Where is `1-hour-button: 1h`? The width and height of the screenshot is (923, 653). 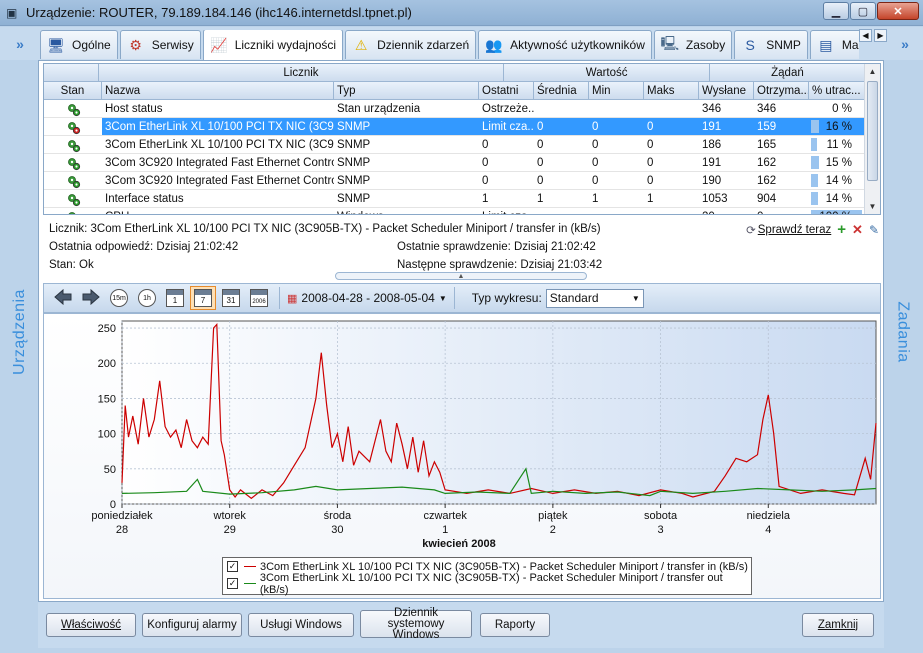 1-hour-button: 1h is located at coordinates (147, 298).